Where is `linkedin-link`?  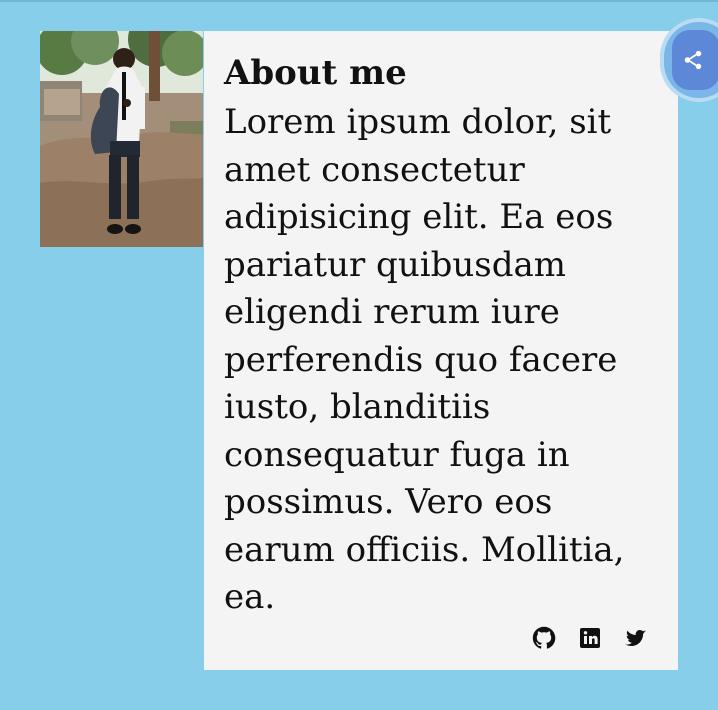 linkedin-link is located at coordinates (590, 638).